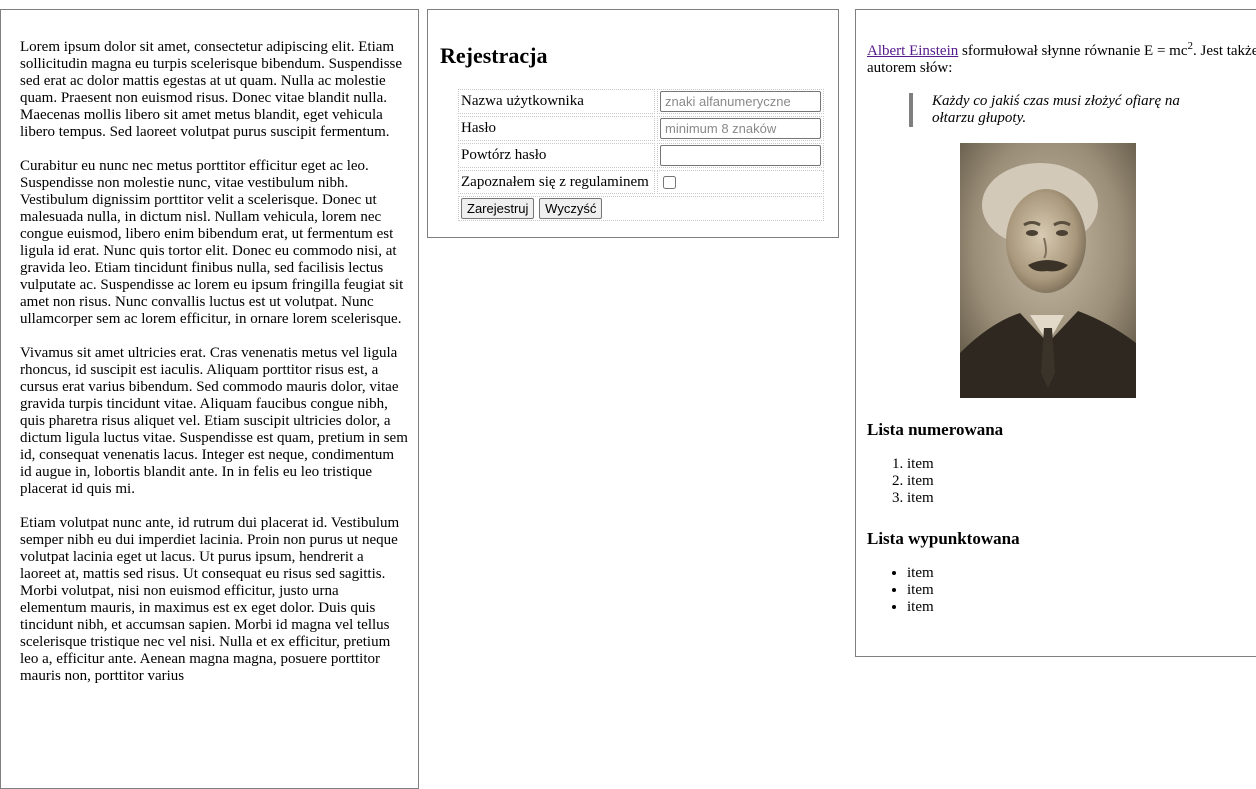 Image resolution: width=1256 pixels, height=789 pixels. What do you see at coordinates (943, 538) in the screenshot?
I see `bullet-list-heading: Lista wypunktowana` at bounding box center [943, 538].